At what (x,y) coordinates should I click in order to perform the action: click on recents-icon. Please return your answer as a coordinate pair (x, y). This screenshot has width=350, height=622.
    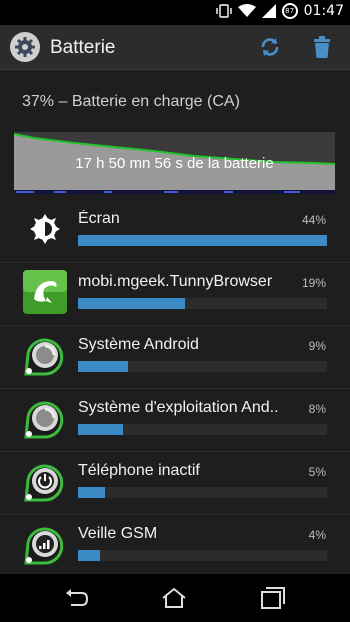
    Looking at the image, I should click on (272, 598).